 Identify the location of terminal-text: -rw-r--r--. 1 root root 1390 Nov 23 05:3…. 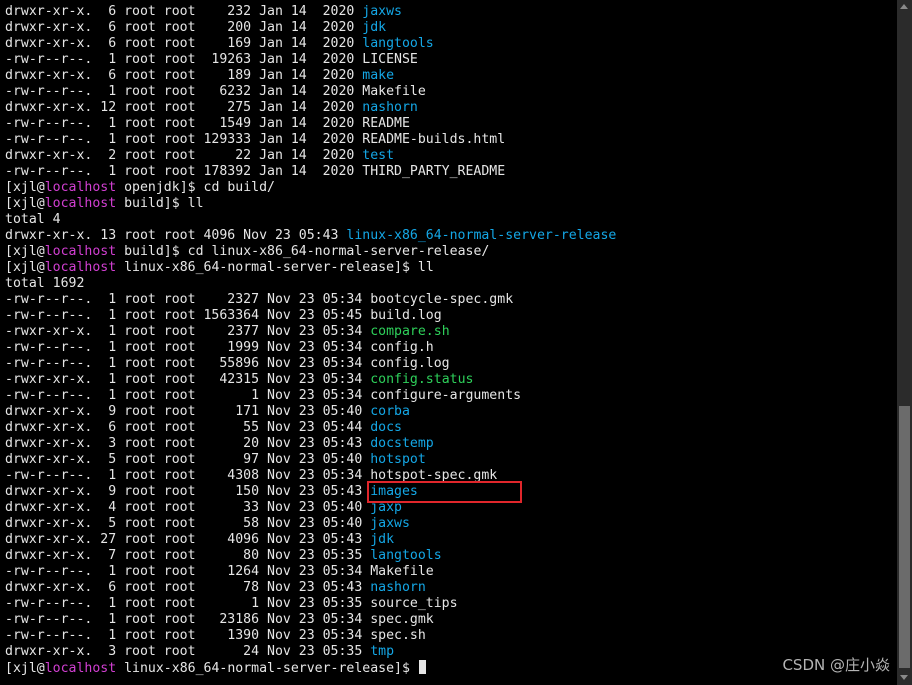
(215, 635).